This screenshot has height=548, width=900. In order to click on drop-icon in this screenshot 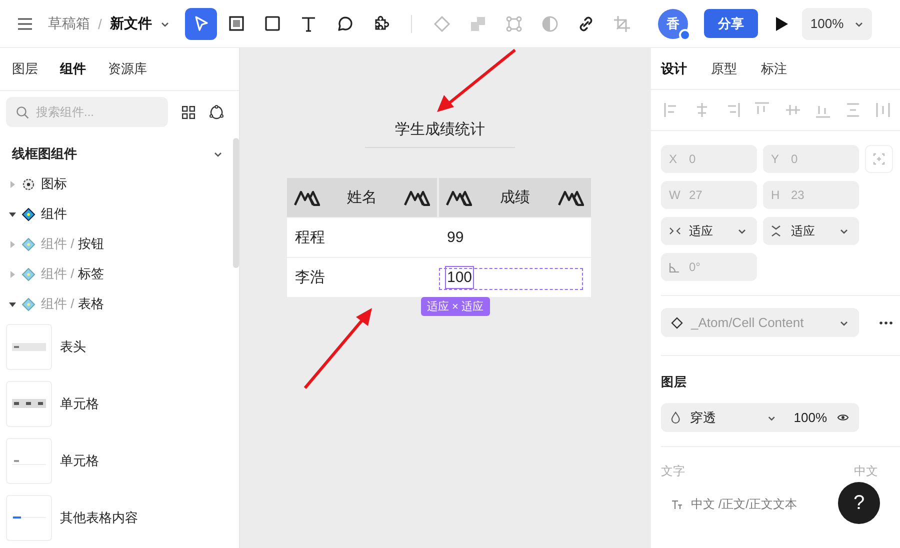, I will do `click(675, 417)`.